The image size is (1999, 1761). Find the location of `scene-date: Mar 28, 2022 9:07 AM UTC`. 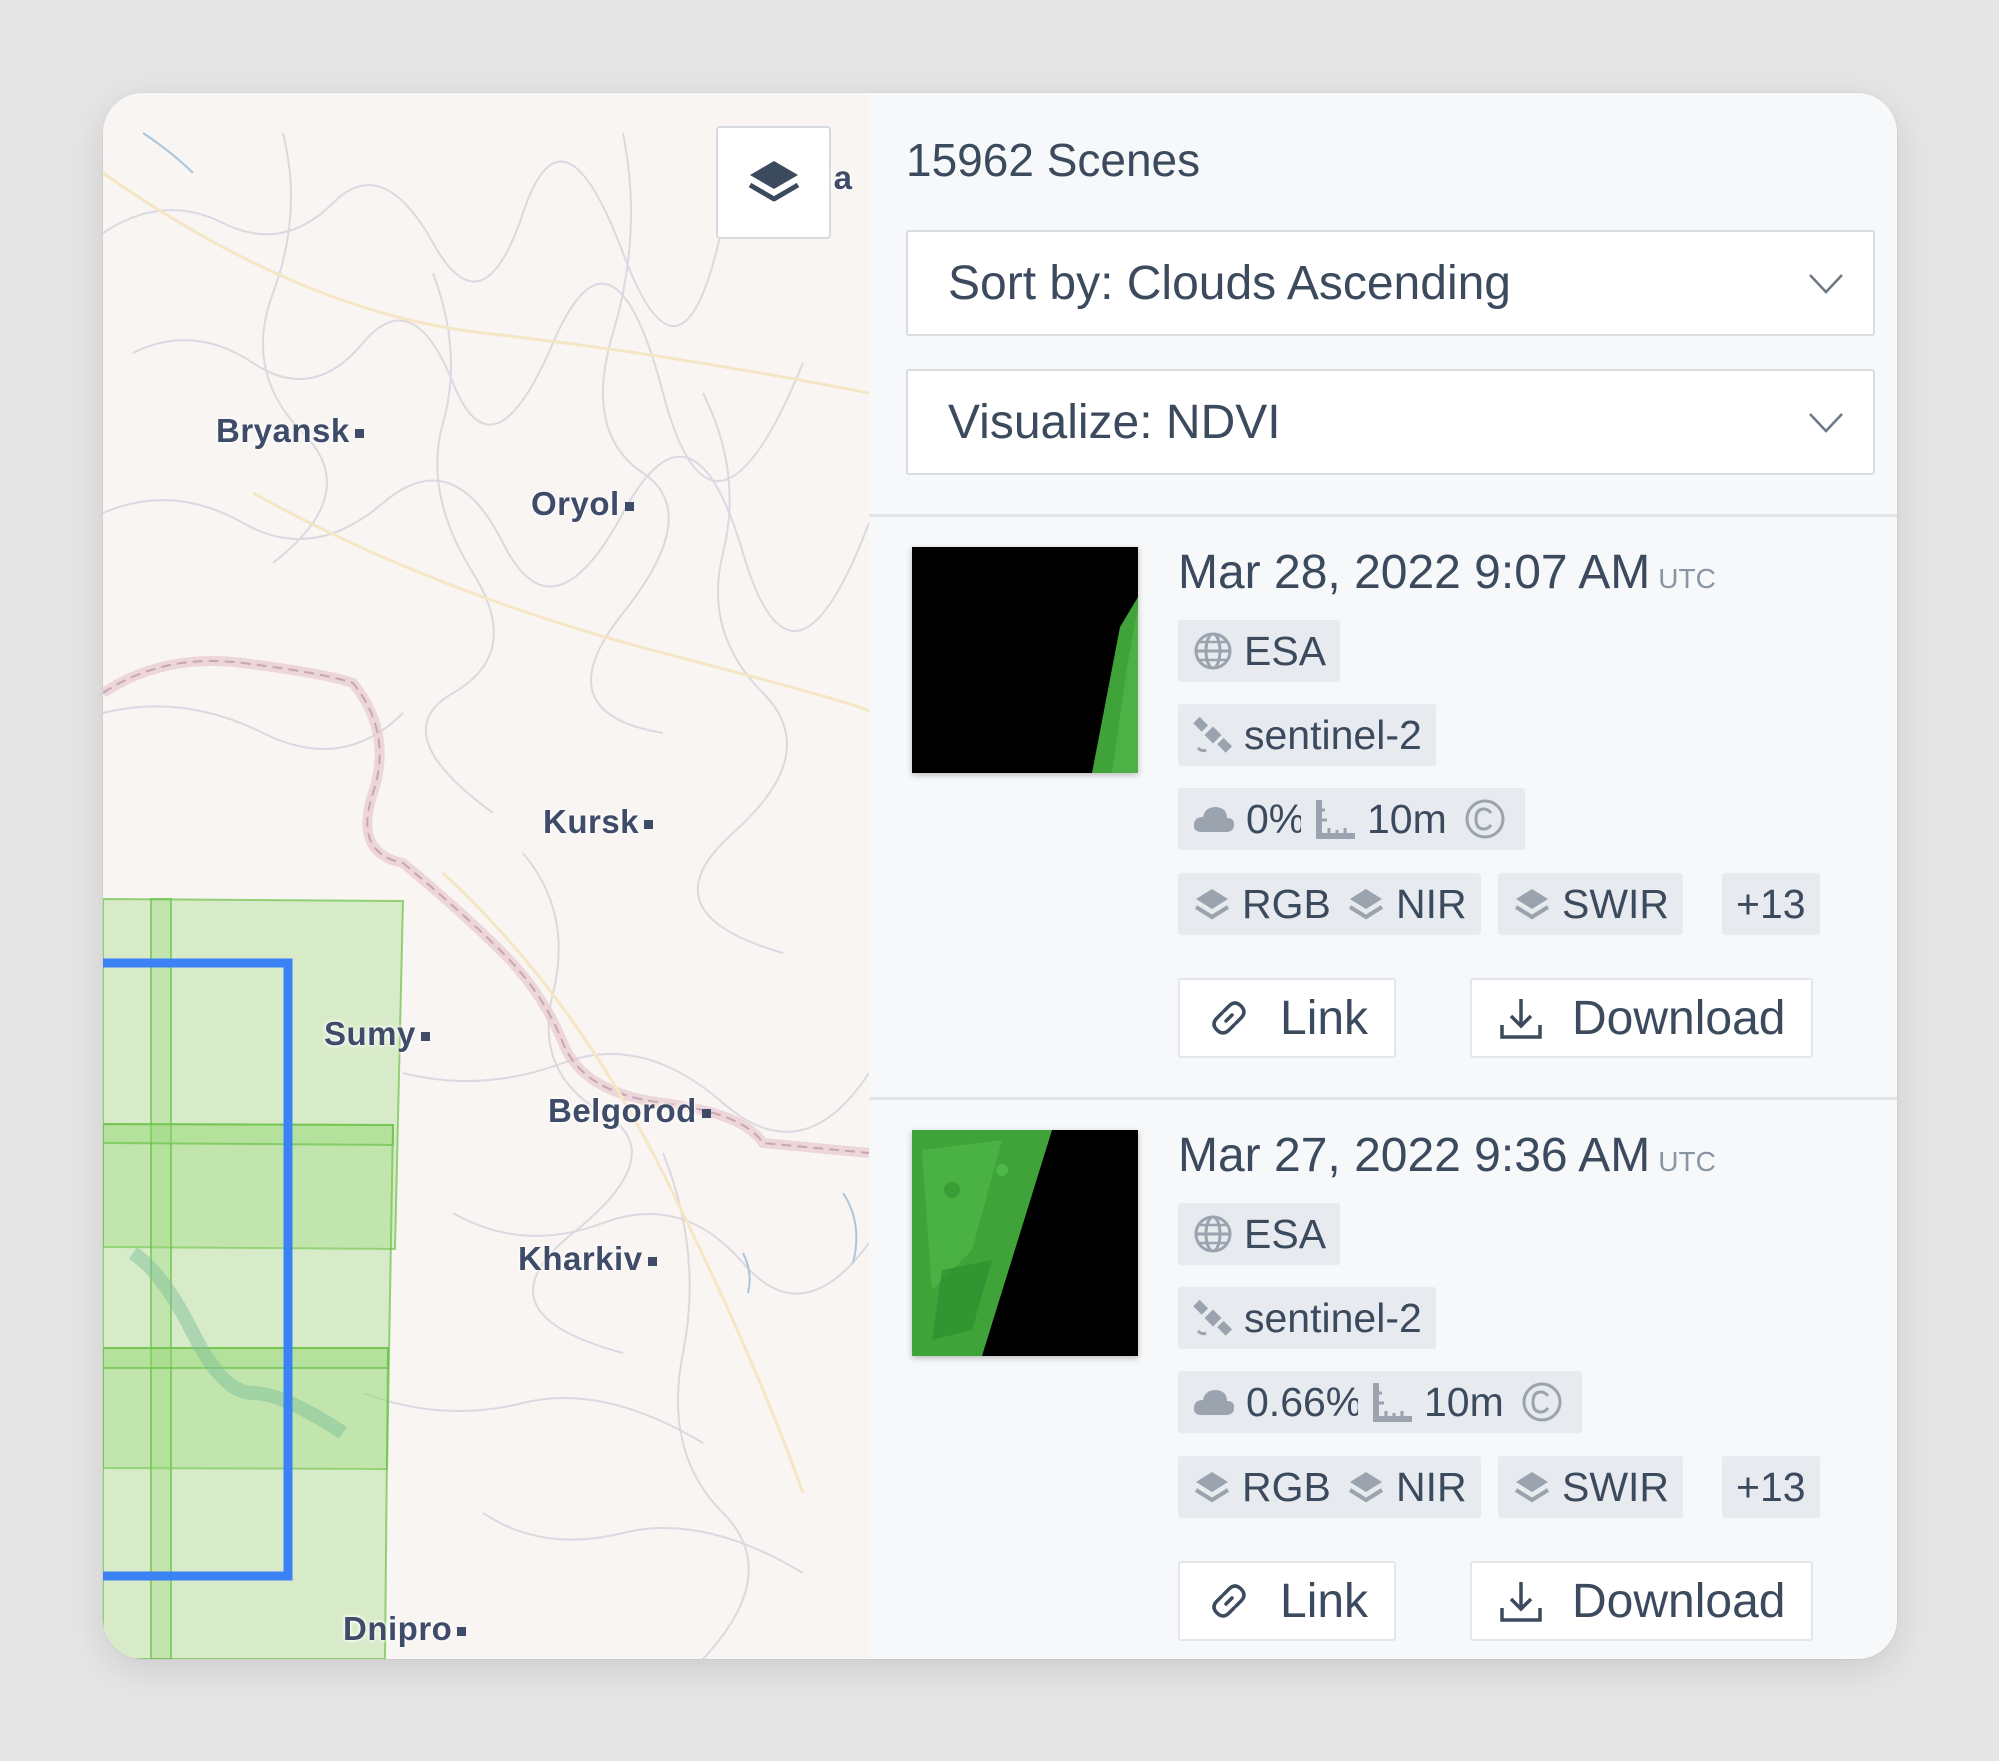

scene-date: Mar 28, 2022 9:07 AM UTC is located at coordinates (1447, 572).